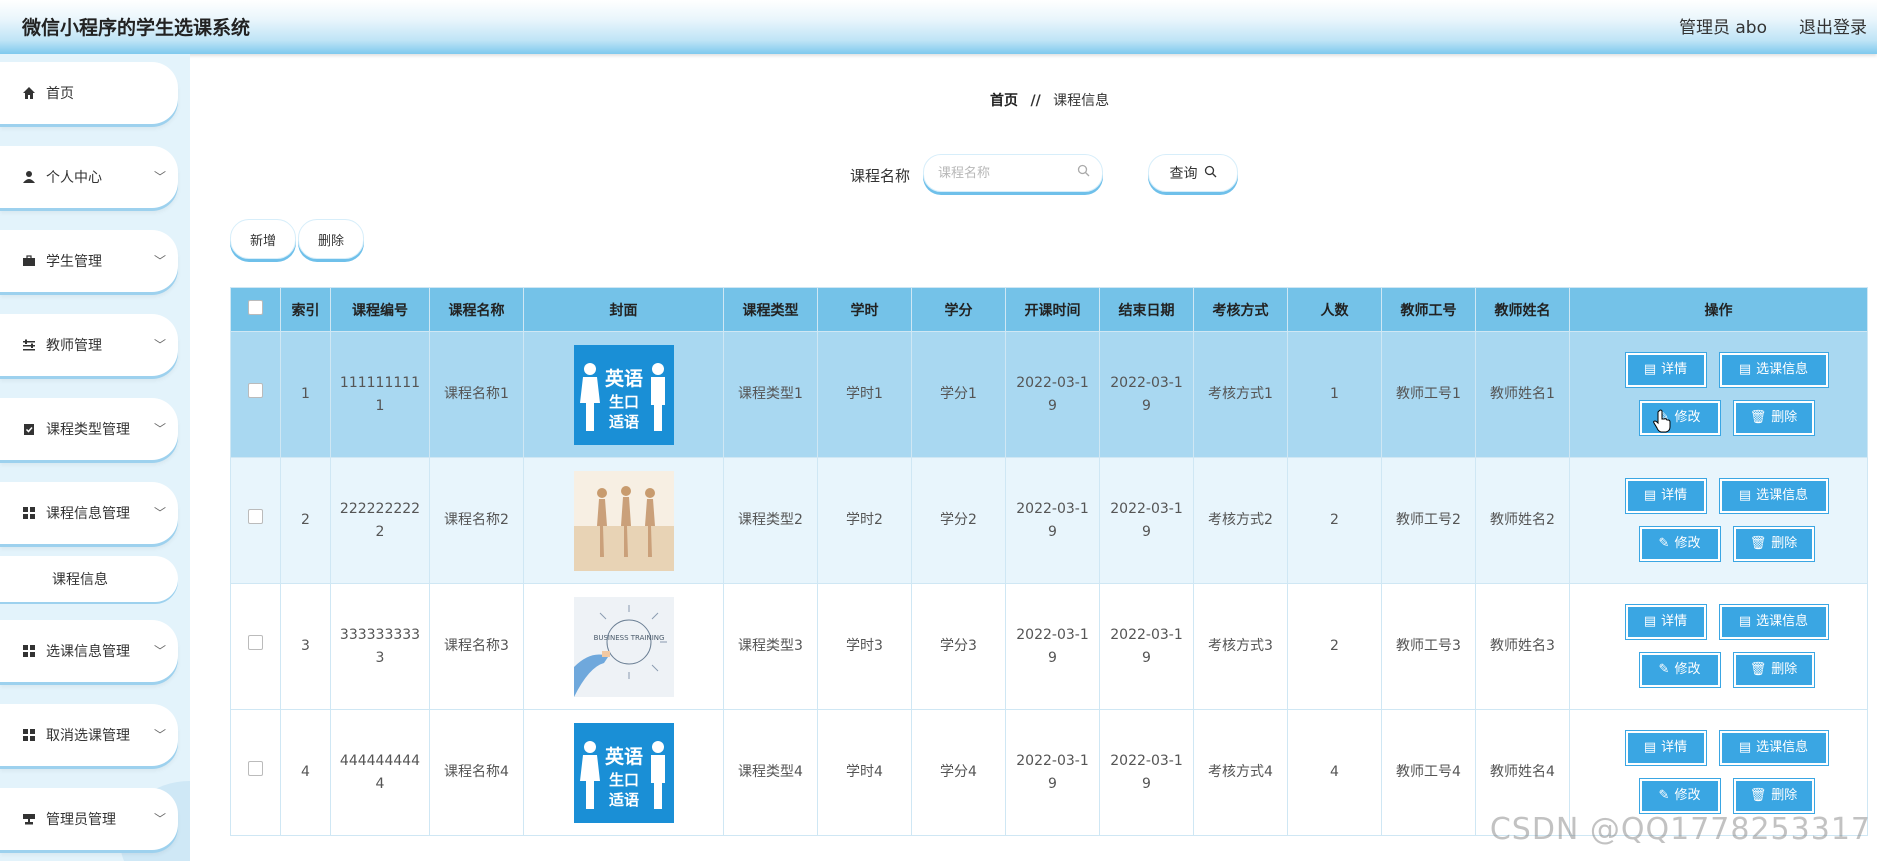 This screenshot has height=861, width=1877. What do you see at coordinates (958, 309) in the screenshot?
I see `column-header: 学分` at bounding box center [958, 309].